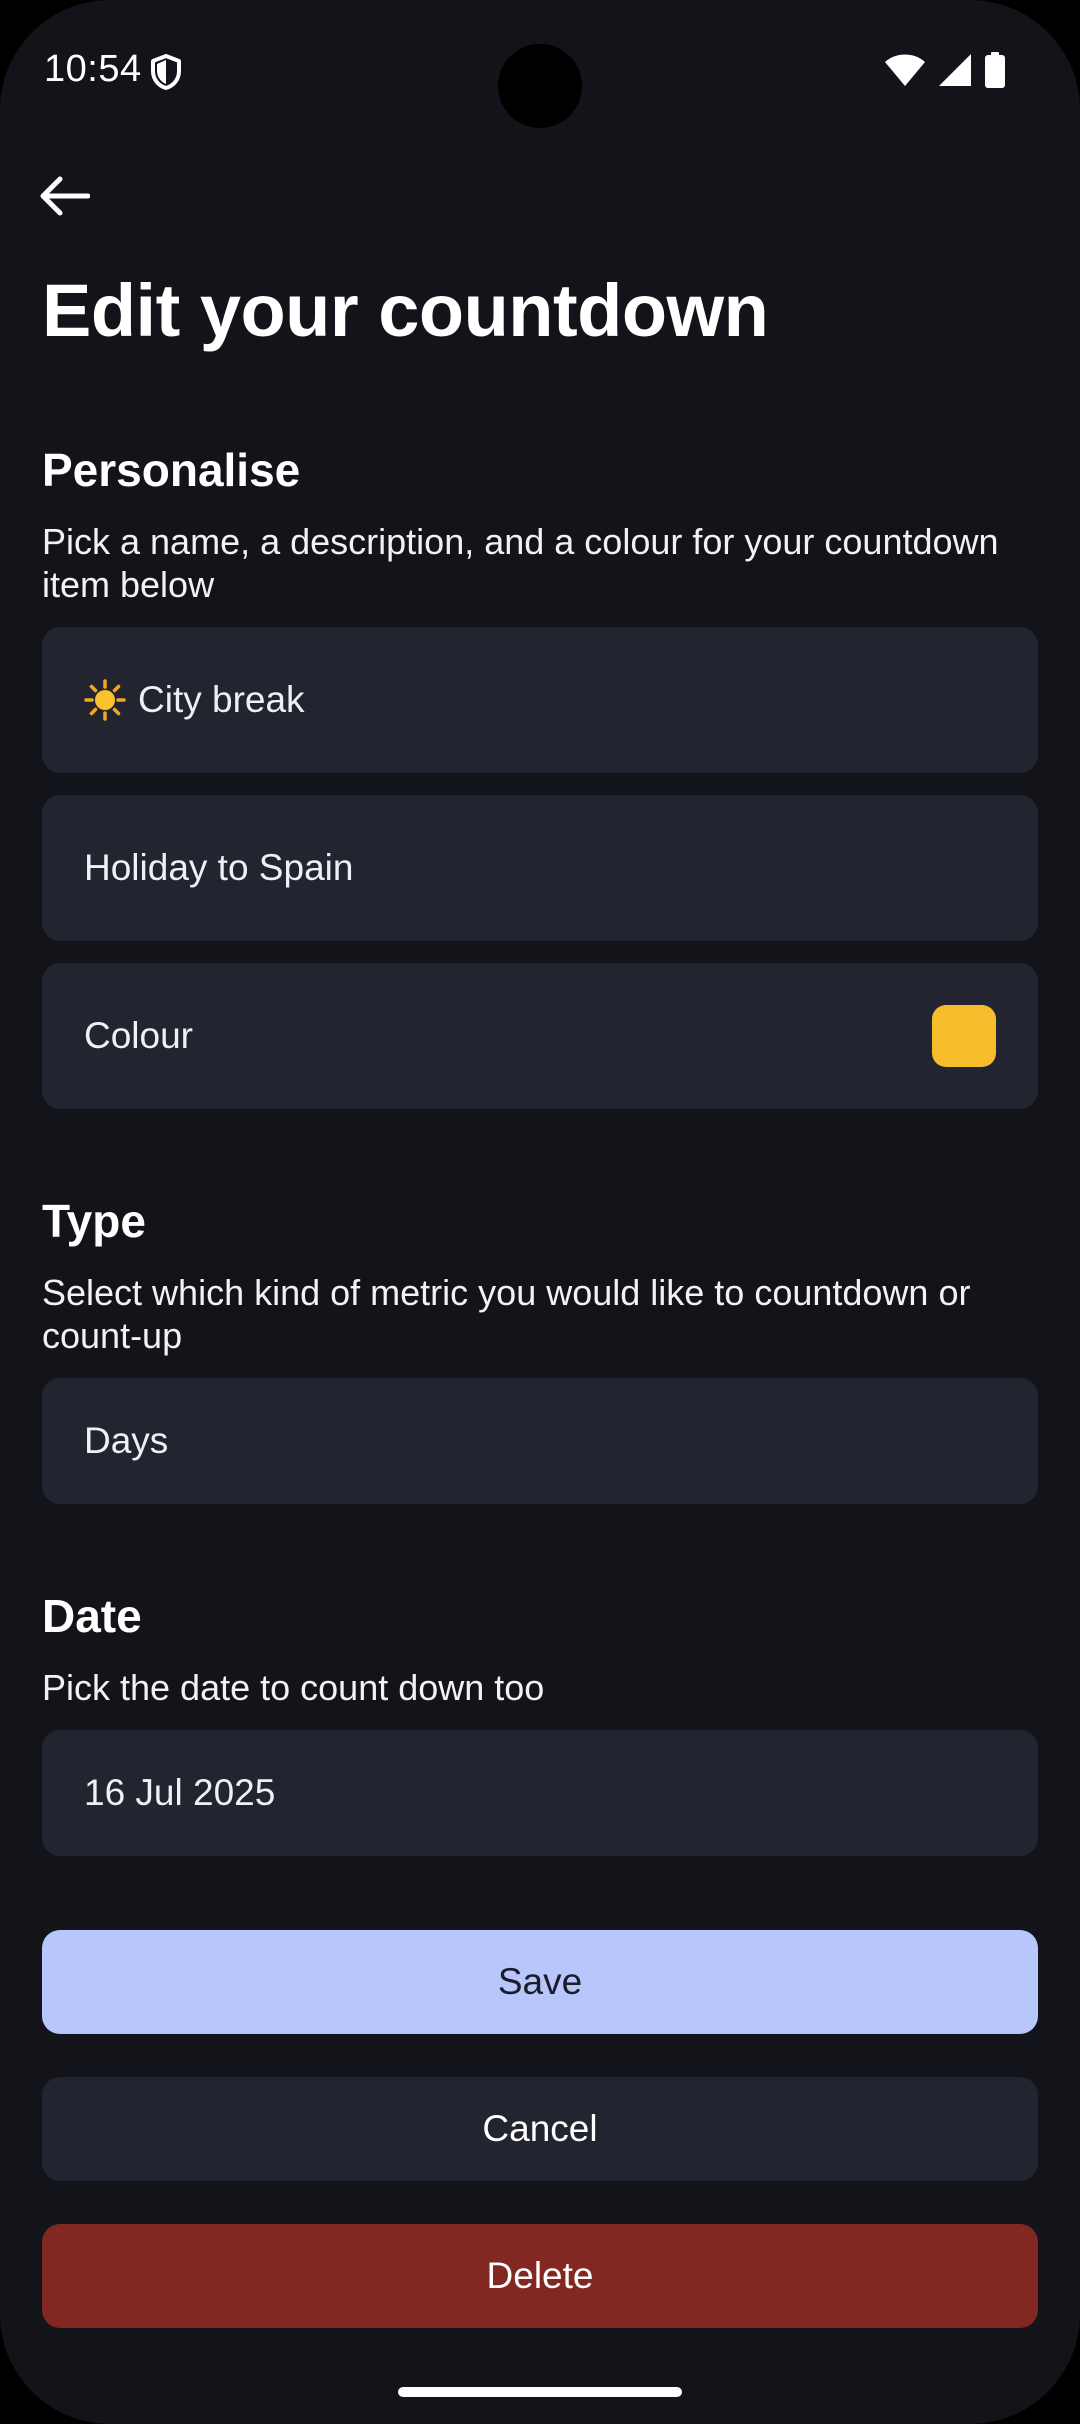  Describe the element at coordinates (540, 868) in the screenshot. I see `description-field: Holiday to Spain` at that location.